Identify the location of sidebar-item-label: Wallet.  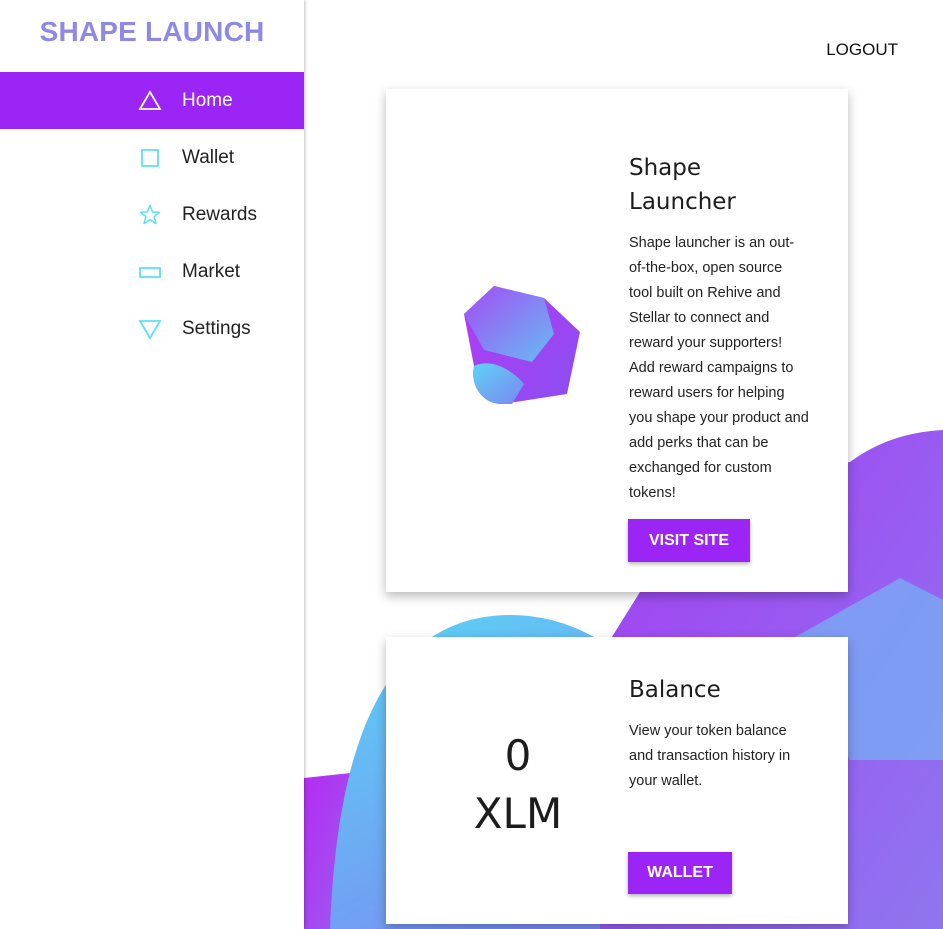
(208, 157).